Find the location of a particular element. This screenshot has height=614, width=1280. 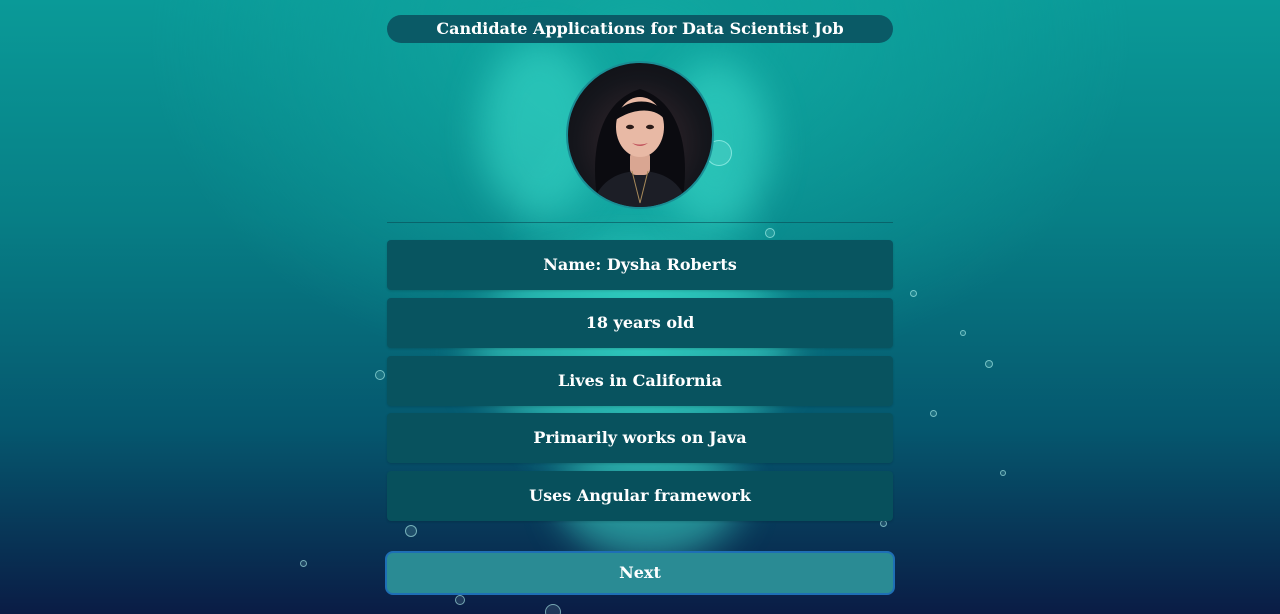

candidate-photo-illustration is located at coordinates (640, 148).